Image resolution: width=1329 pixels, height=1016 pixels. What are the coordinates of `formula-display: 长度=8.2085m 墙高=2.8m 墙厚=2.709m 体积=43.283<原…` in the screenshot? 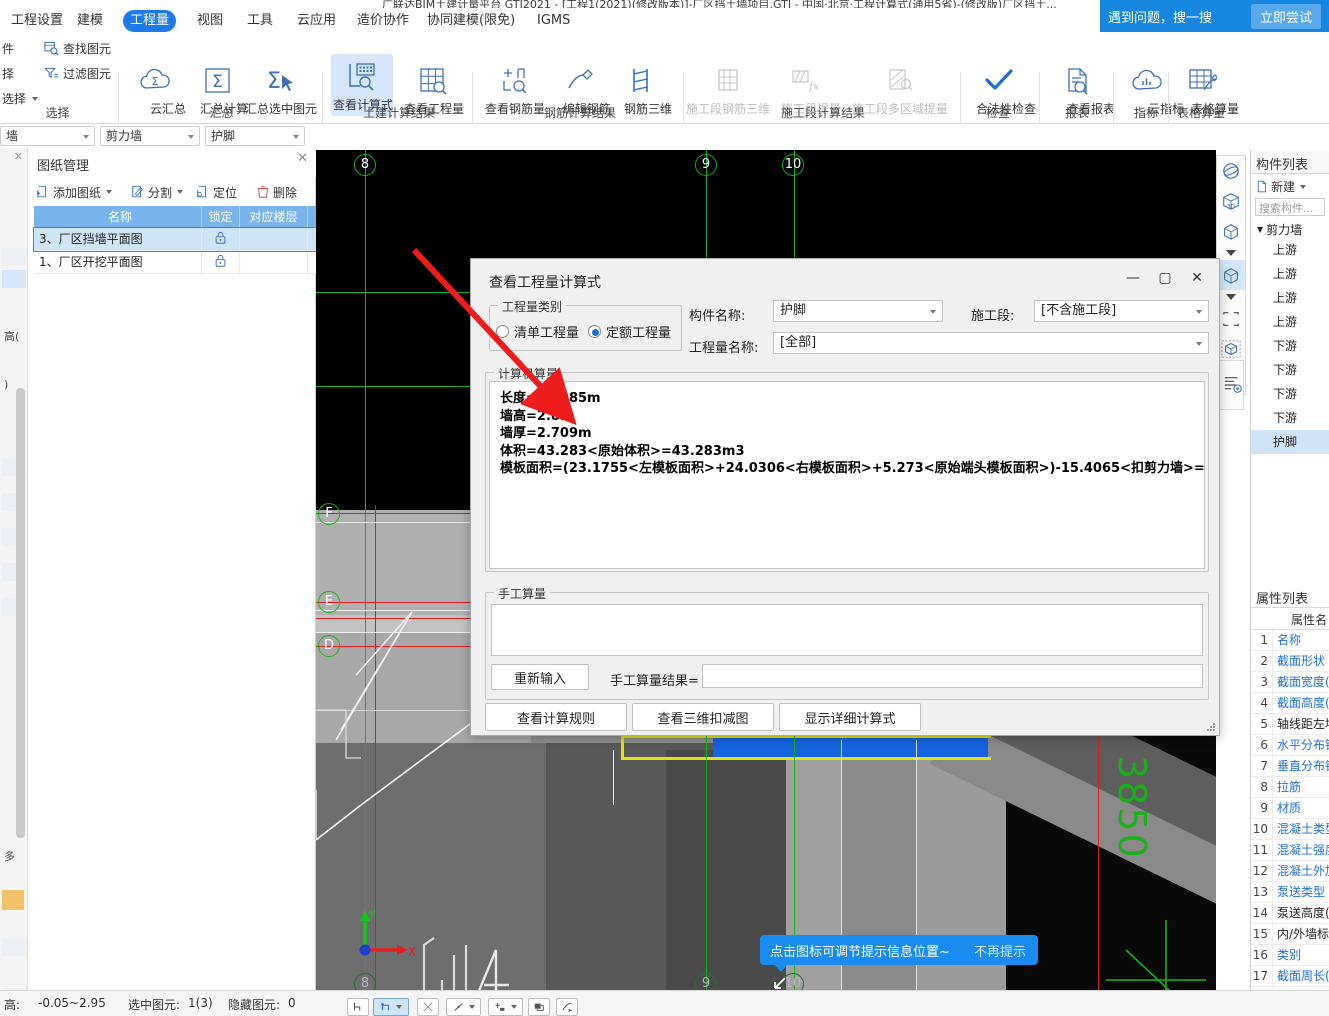 It's located at (847, 475).